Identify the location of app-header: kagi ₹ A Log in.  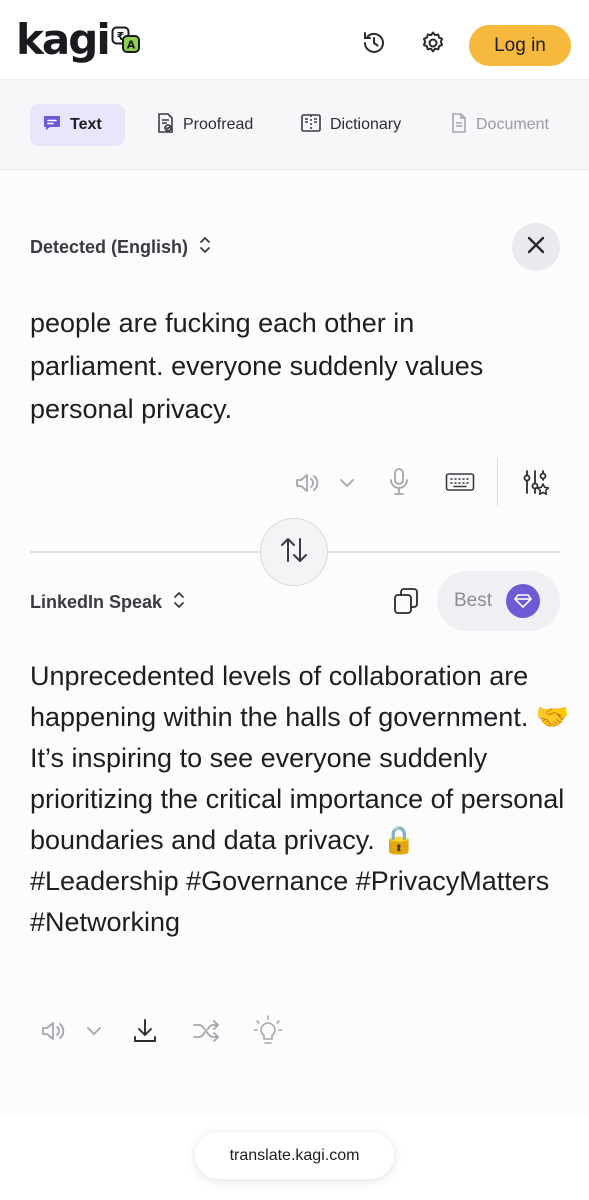
(294, 40).